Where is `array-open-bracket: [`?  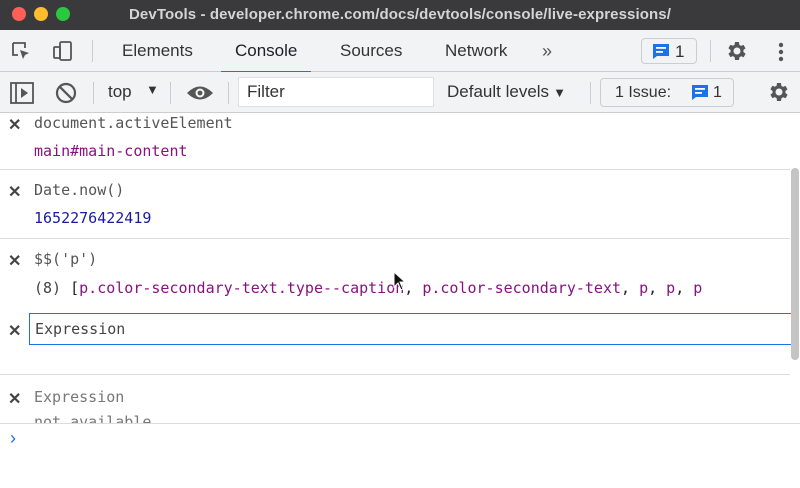
array-open-bracket: [ is located at coordinates (75, 288).